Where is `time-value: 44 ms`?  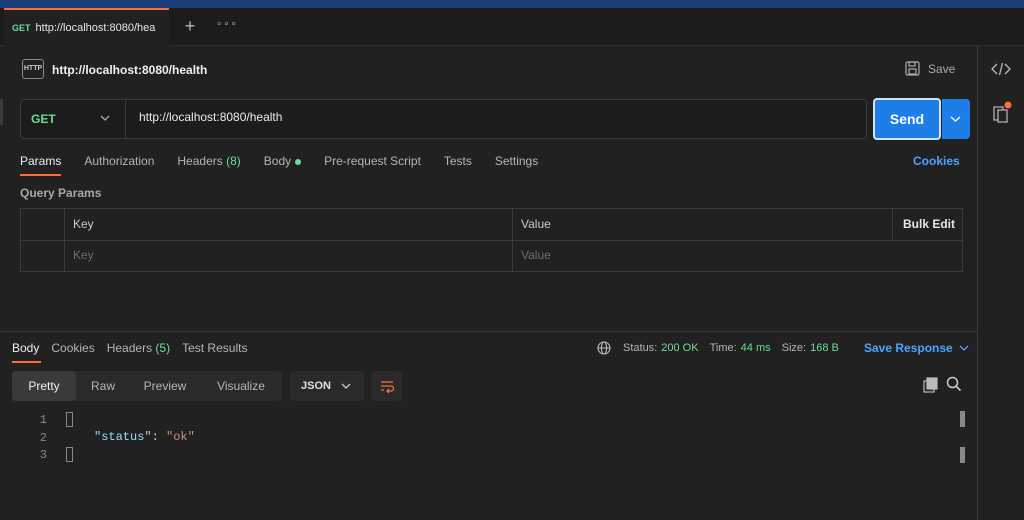 time-value: 44 ms is located at coordinates (756, 348).